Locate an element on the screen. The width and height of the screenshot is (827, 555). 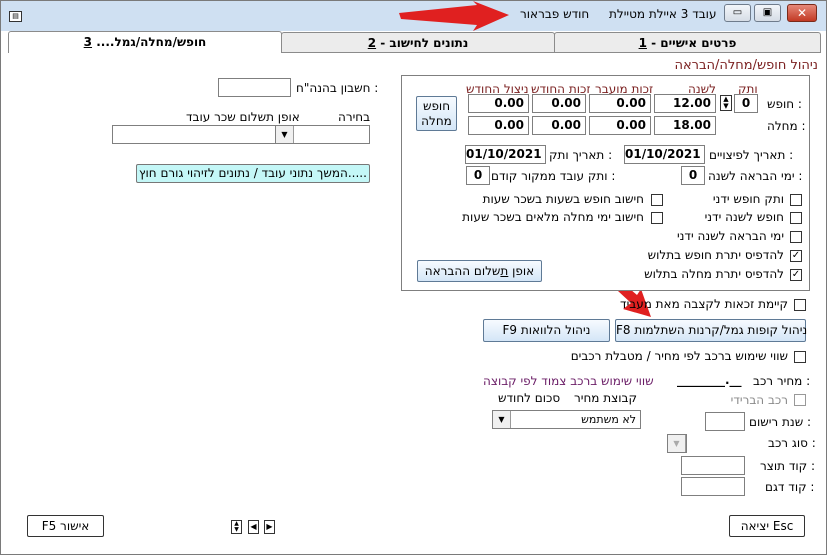
car-usage-label: שווי שימוש ברכב לפי מחיר / מטבלת רכבים is located at coordinates (679, 356).